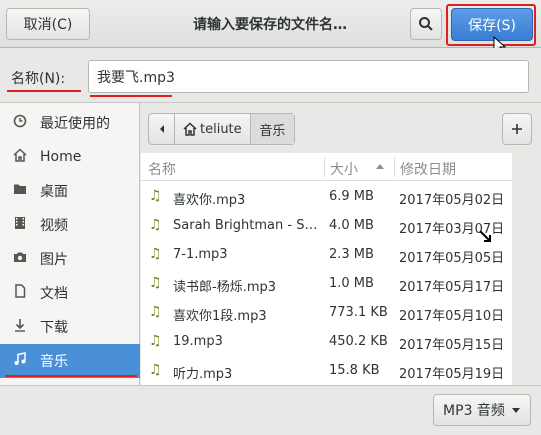 The width and height of the screenshot is (541, 435). I want to click on file-type-filter: MP3 音频, so click(482, 410).